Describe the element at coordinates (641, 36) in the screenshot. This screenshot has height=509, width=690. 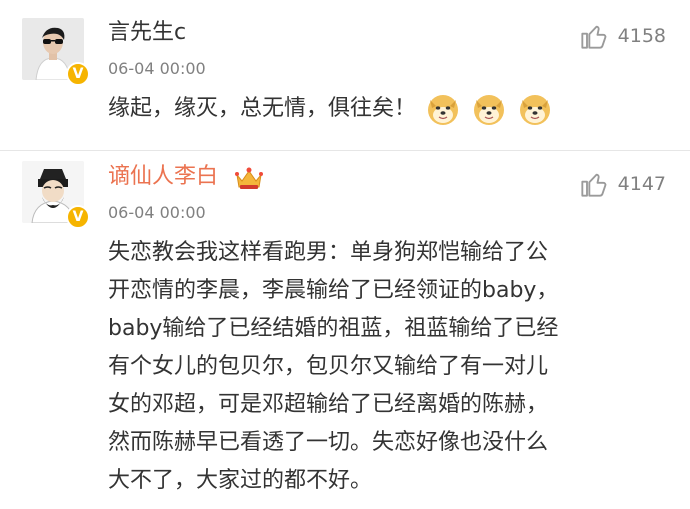
I see `like-count: 4158` at that location.